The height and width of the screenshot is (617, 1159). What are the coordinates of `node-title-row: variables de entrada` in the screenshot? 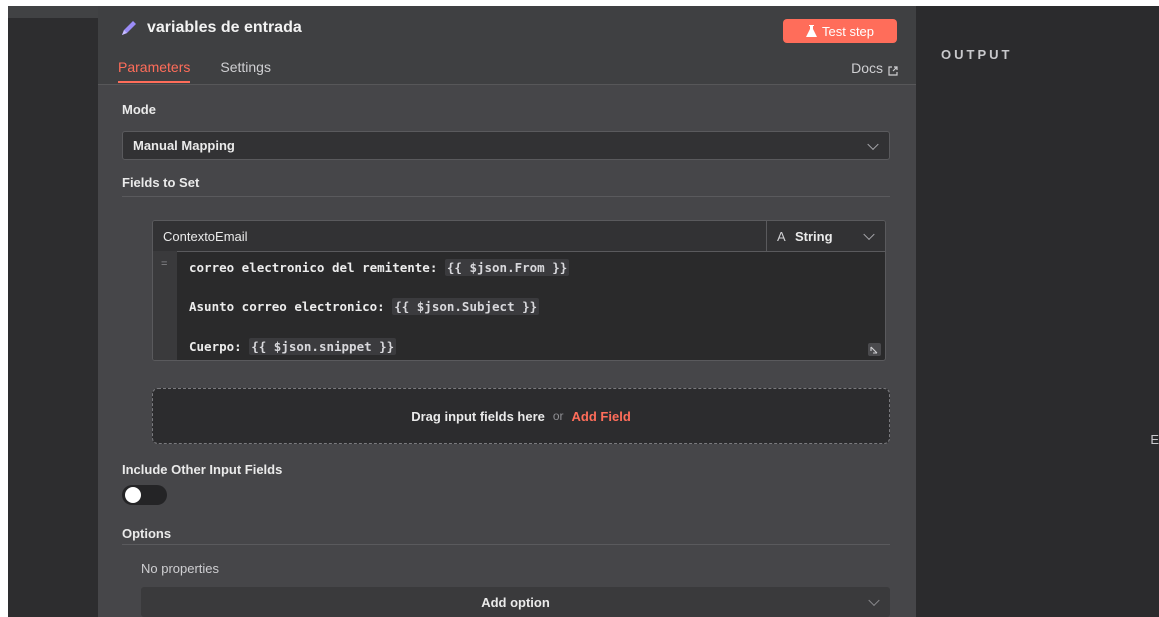 It's located at (210, 28).